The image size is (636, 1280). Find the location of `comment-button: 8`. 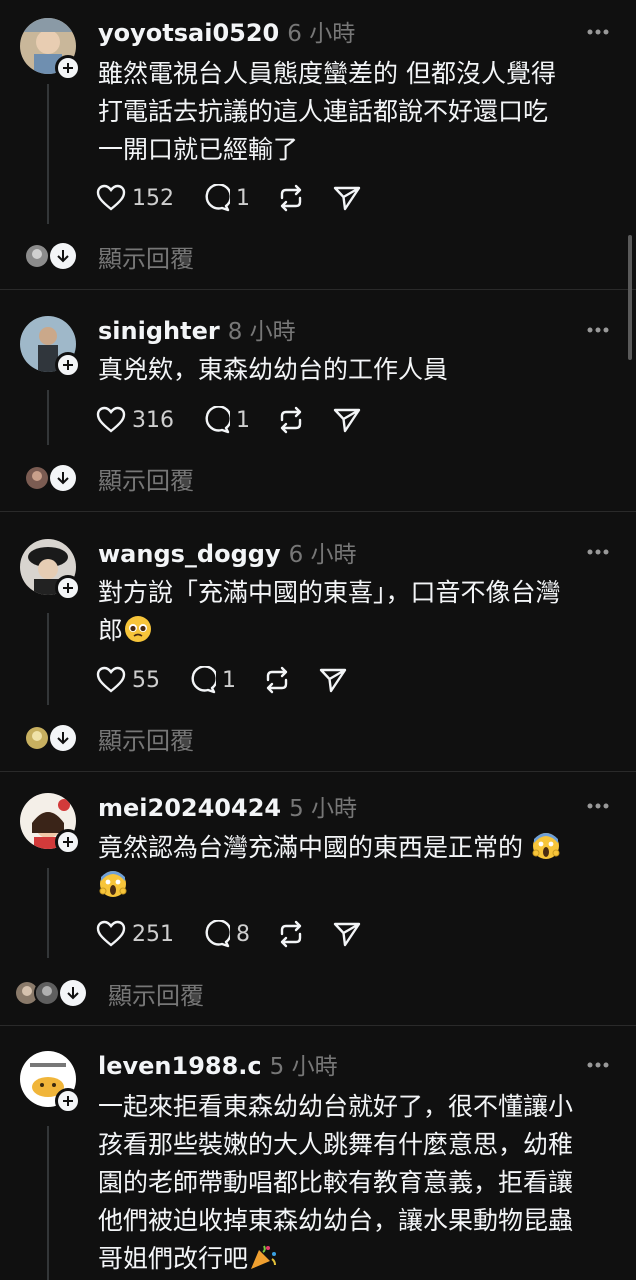

comment-button: 8 is located at coordinates (225, 934).